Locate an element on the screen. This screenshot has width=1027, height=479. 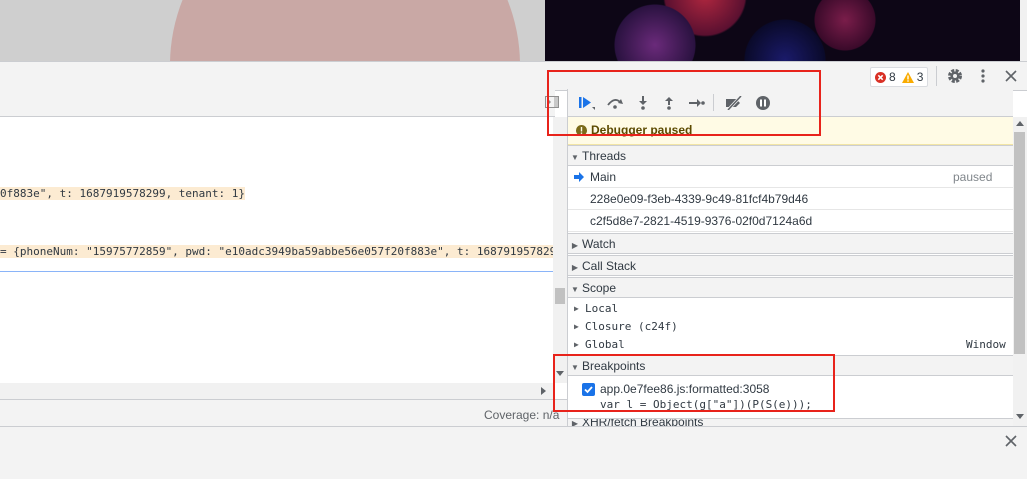
callstack-title: Call Stack is located at coordinates (609, 266).